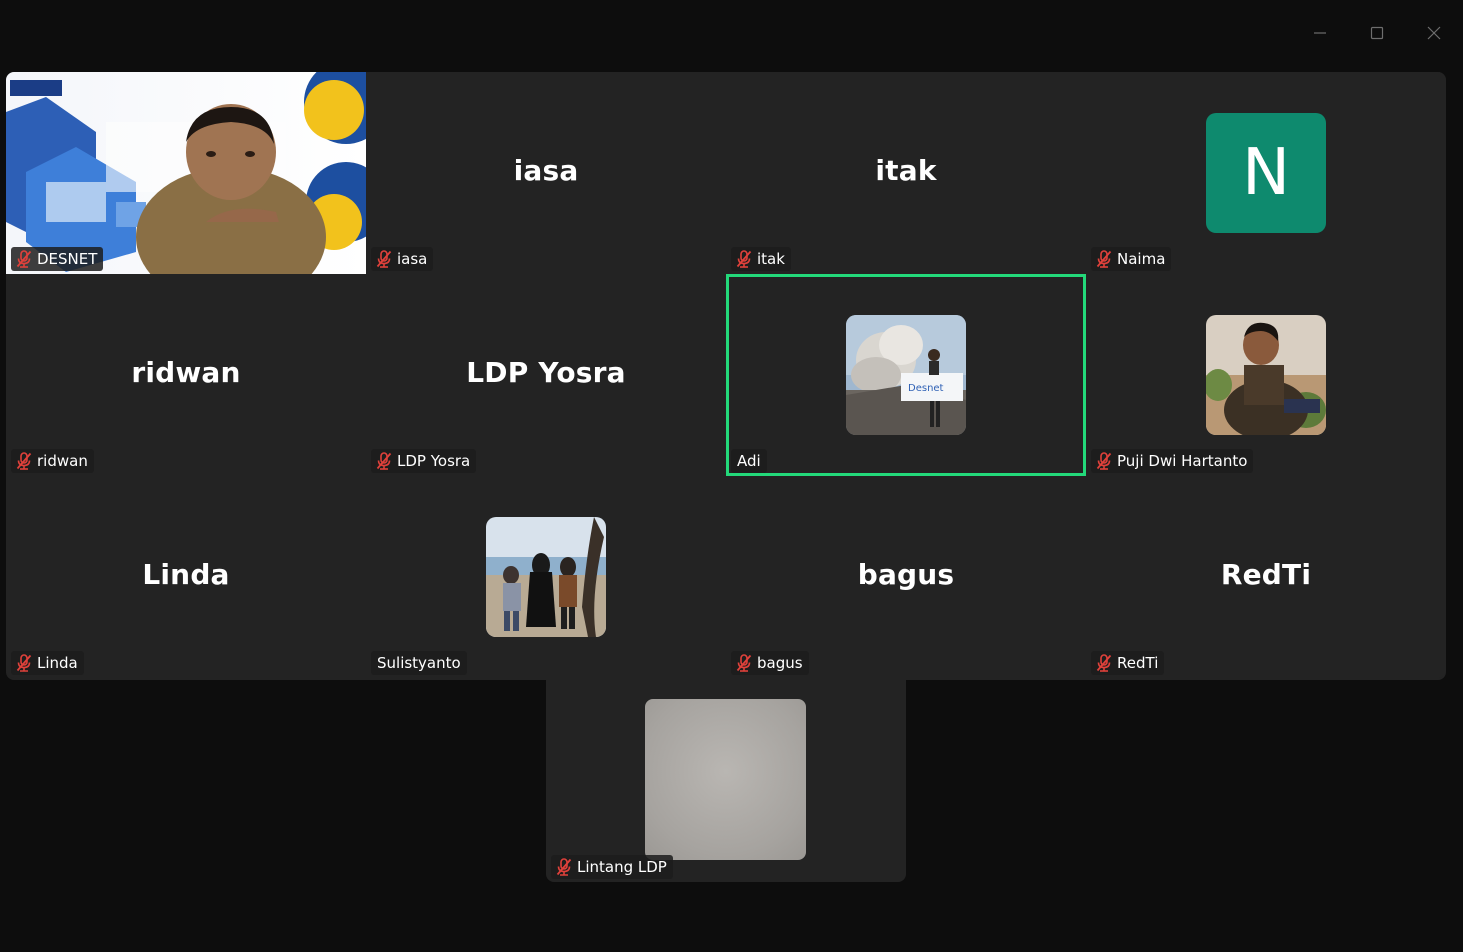  I want to click on participant-display-name: RedTi, so click(1266, 574).